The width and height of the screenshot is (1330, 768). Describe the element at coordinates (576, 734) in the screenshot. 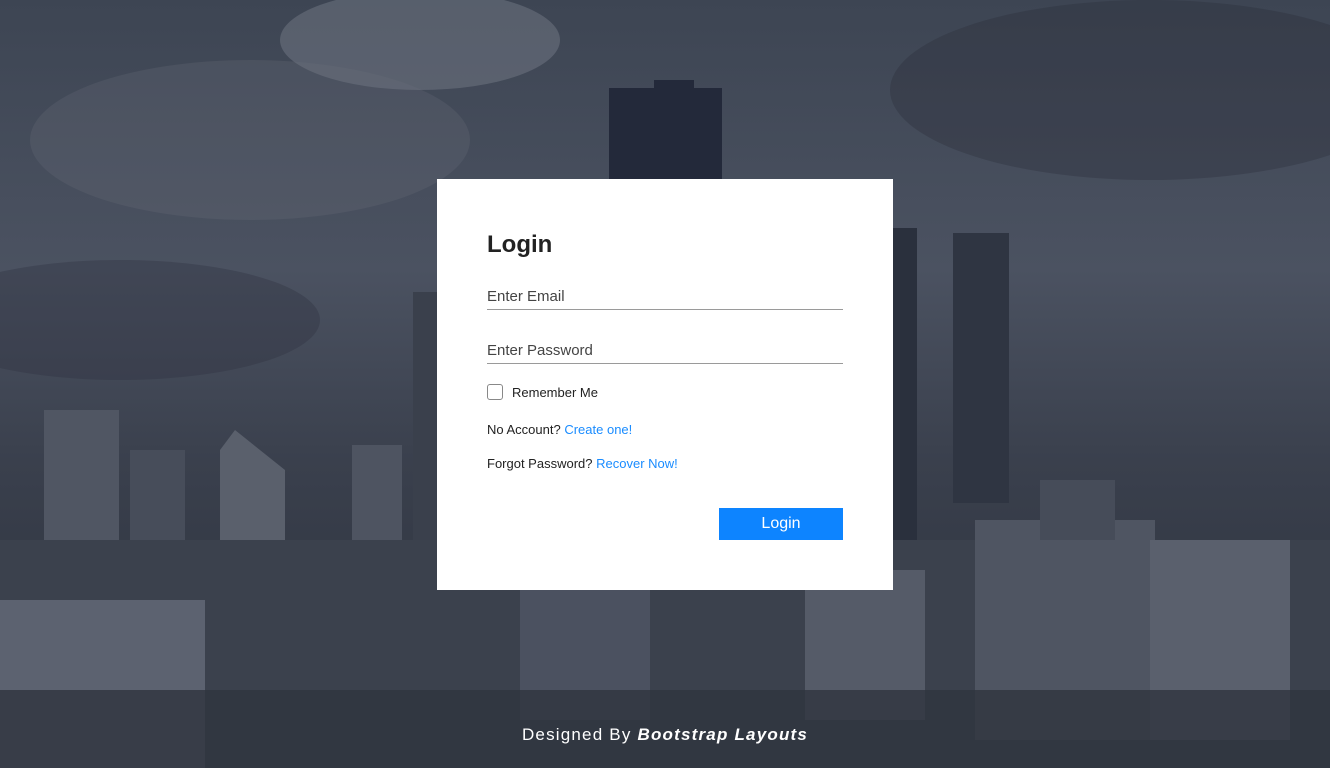

I see `footer-prefix: Designed By` at that location.